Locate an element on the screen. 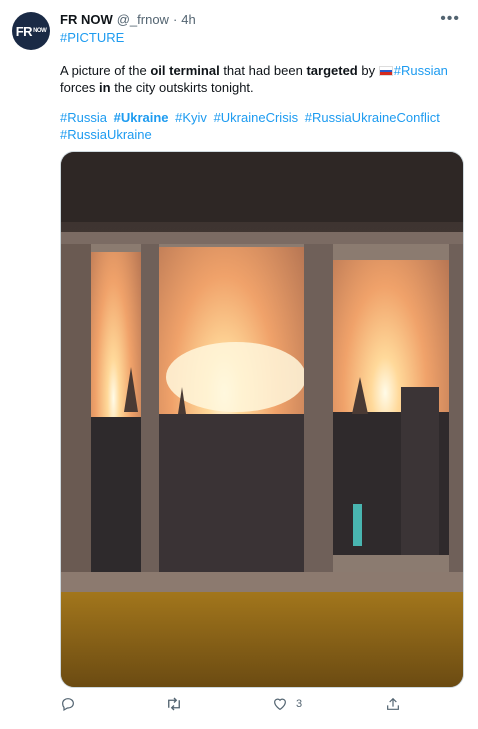  retweet-icon is located at coordinates (174, 704).